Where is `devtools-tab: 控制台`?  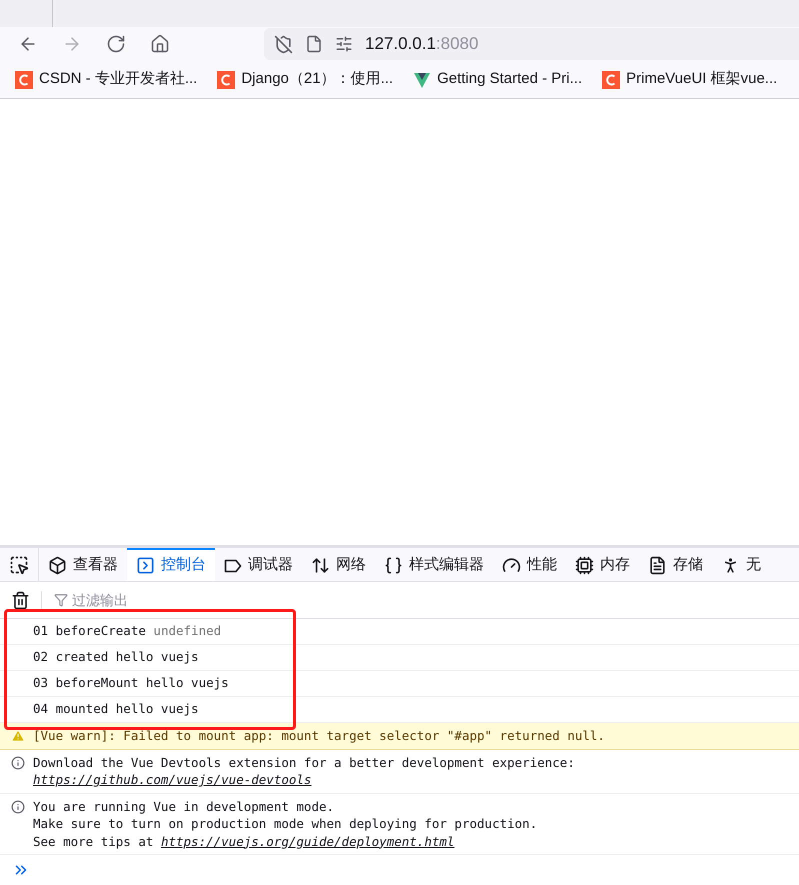
devtools-tab: 控制台 is located at coordinates (171, 564).